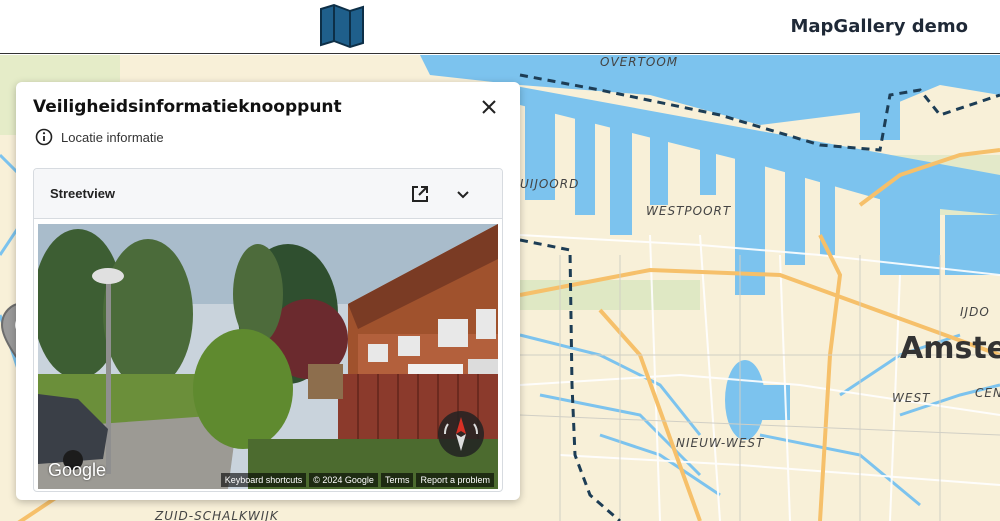 The image size is (1000, 521). What do you see at coordinates (689, 211) in the screenshot?
I see `map-label-westpoort: WESTPOORT` at bounding box center [689, 211].